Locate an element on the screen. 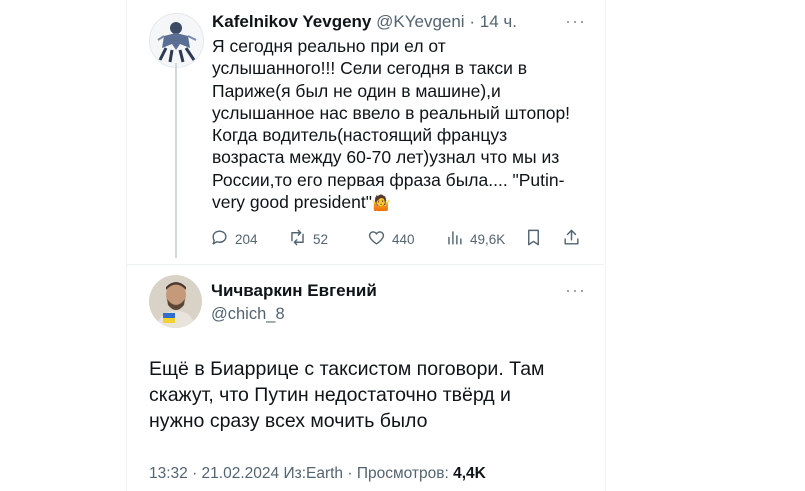 This screenshot has height=491, width=805. text-line: Когда водитель(настоящий француз is located at coordinates (360, 135).